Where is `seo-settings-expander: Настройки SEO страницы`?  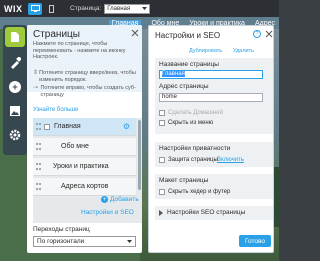 seo-settings-expander: Настройки SEO страницы is located at coordinates (214, 213).